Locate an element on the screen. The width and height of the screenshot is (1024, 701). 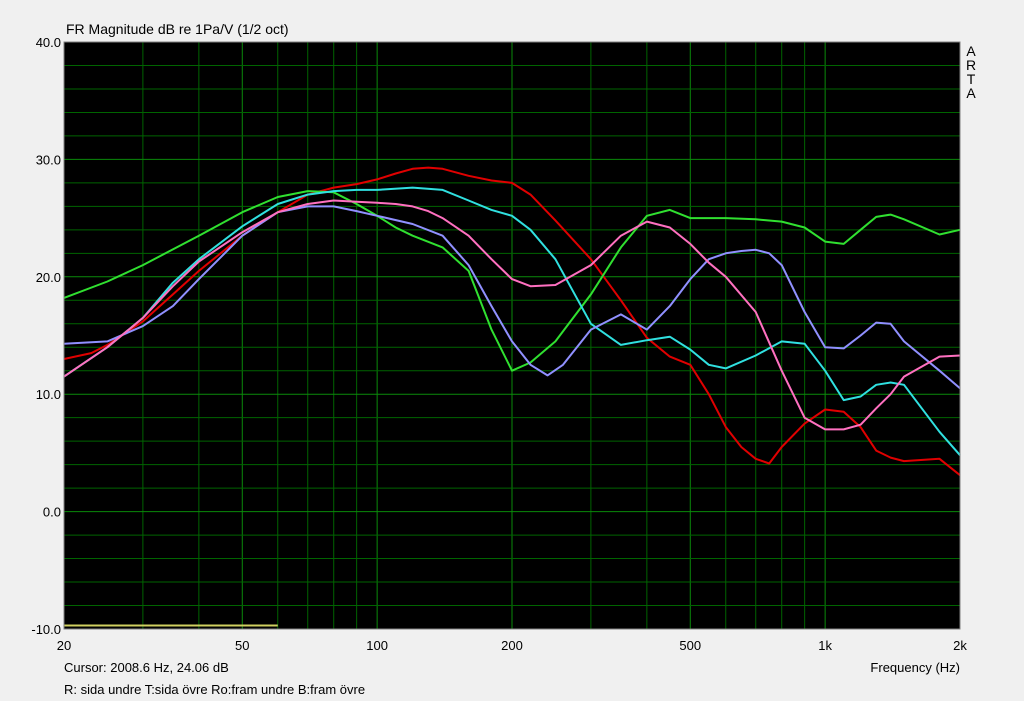
y-tick-label: 30.0 is located at coordinates (48, 159).